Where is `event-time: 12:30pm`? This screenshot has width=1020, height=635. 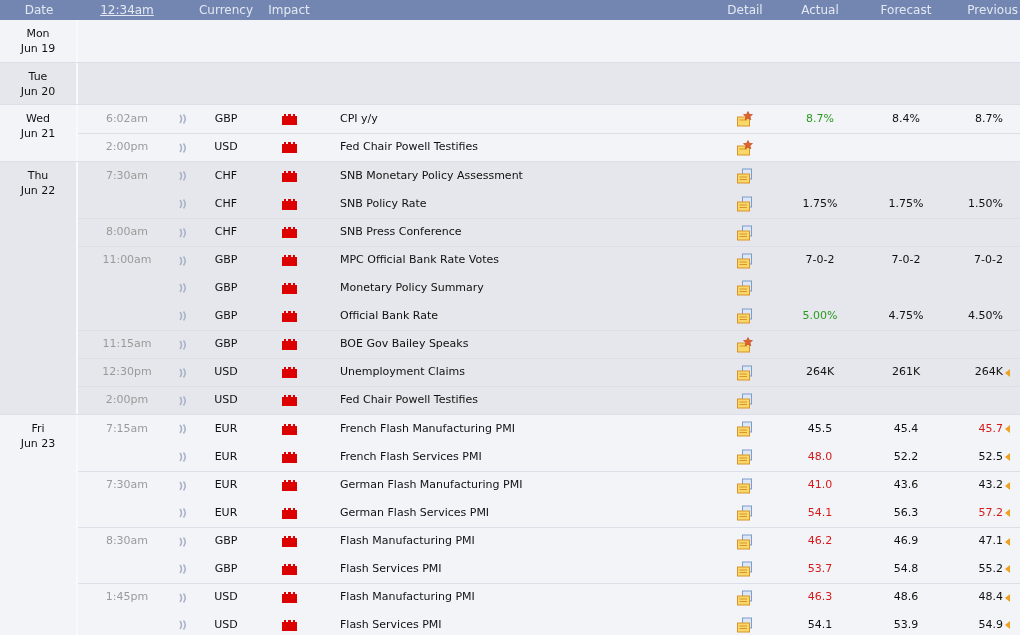
event-time: 12:30pm is located at coordinates (127, 372).